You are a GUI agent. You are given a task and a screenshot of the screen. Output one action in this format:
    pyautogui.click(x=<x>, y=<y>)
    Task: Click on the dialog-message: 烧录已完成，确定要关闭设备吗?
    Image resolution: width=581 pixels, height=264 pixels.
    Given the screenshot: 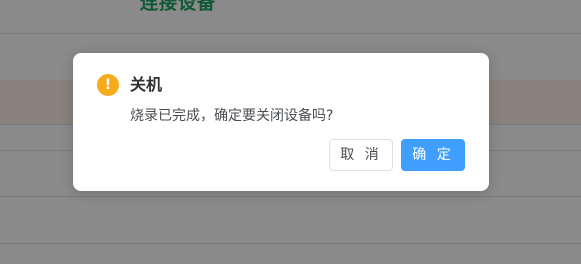 What is the action you would take?
    pyautogui.click(x=232, y=116)
    